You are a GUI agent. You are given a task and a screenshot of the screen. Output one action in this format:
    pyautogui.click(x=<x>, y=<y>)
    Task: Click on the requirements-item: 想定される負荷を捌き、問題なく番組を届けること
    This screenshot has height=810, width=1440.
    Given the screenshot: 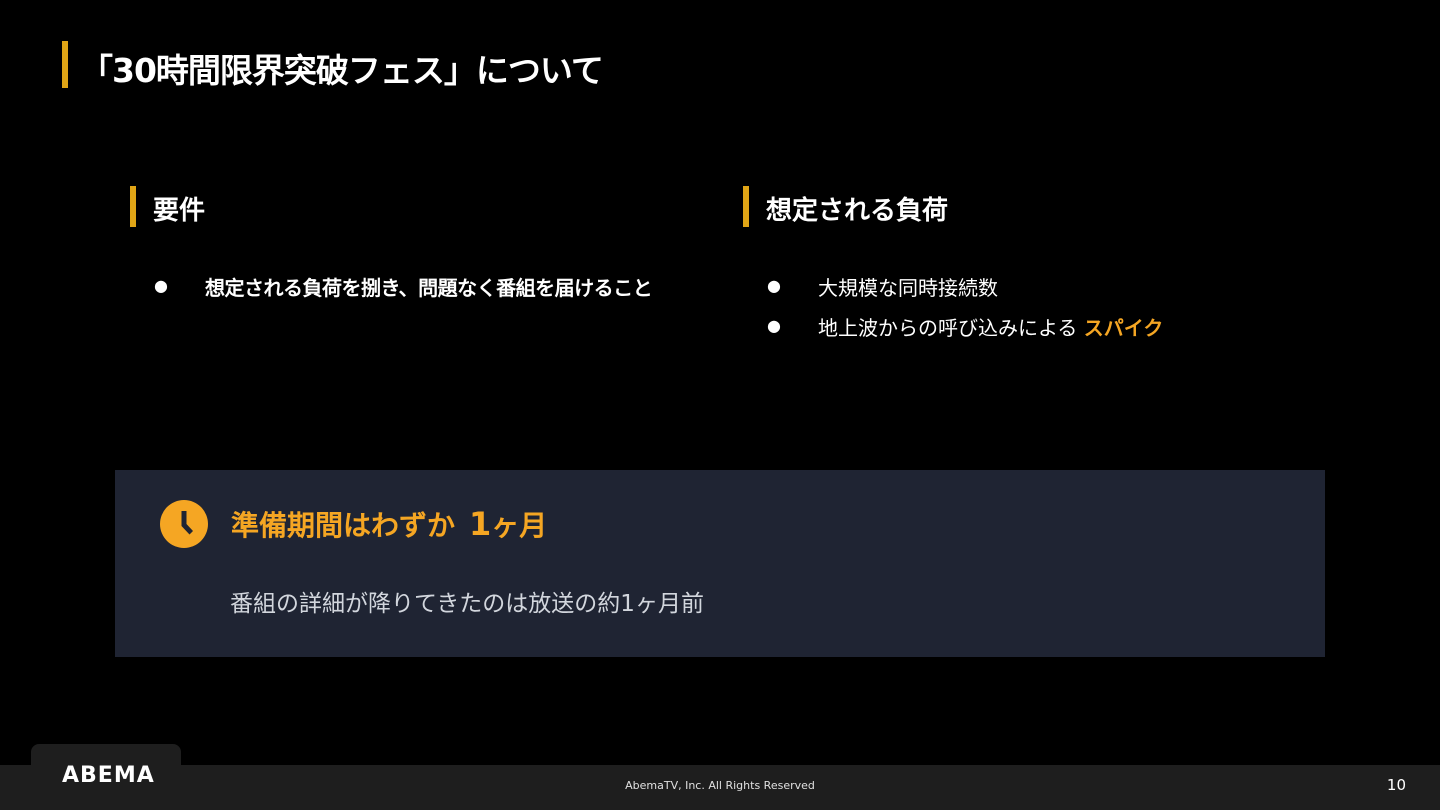 What is the action you would take?
    pyautogui.click(x=429, y=288)
    